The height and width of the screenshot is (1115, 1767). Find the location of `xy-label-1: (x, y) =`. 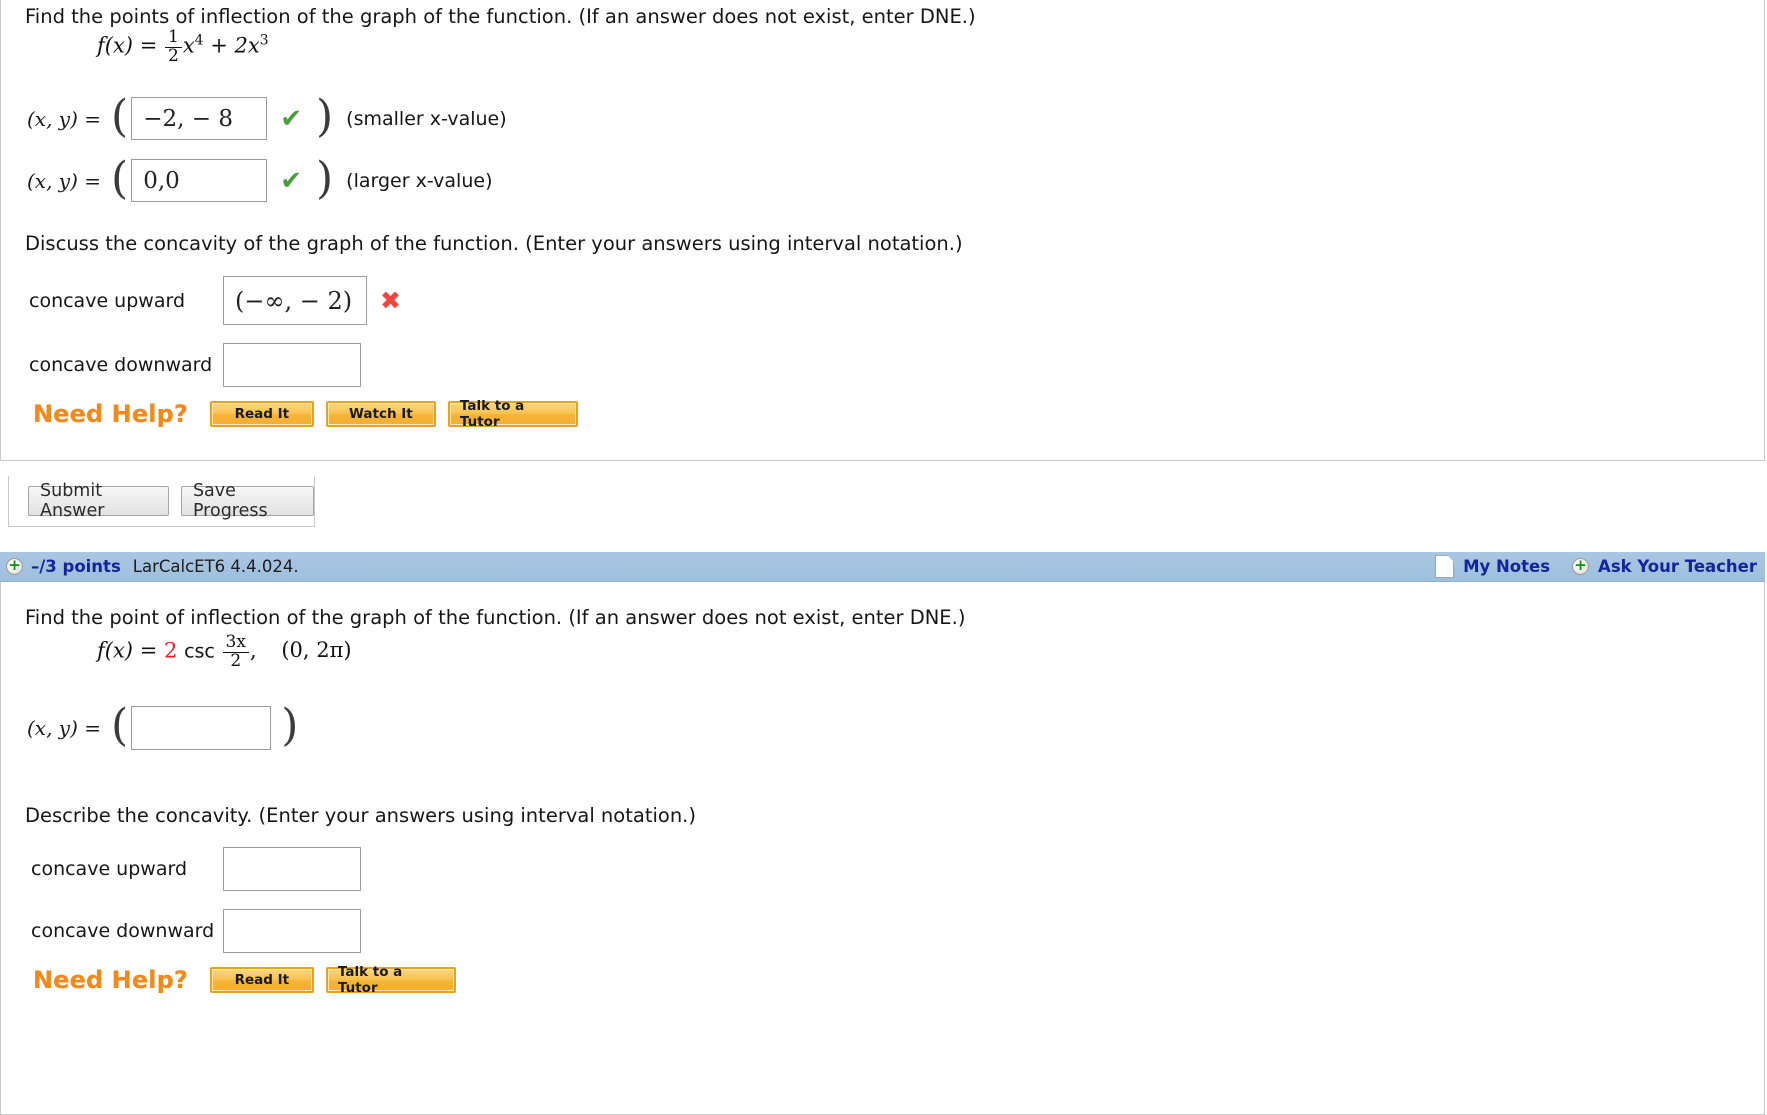

xy-label-1: (x, y) = is located at coordinates (64, 119).